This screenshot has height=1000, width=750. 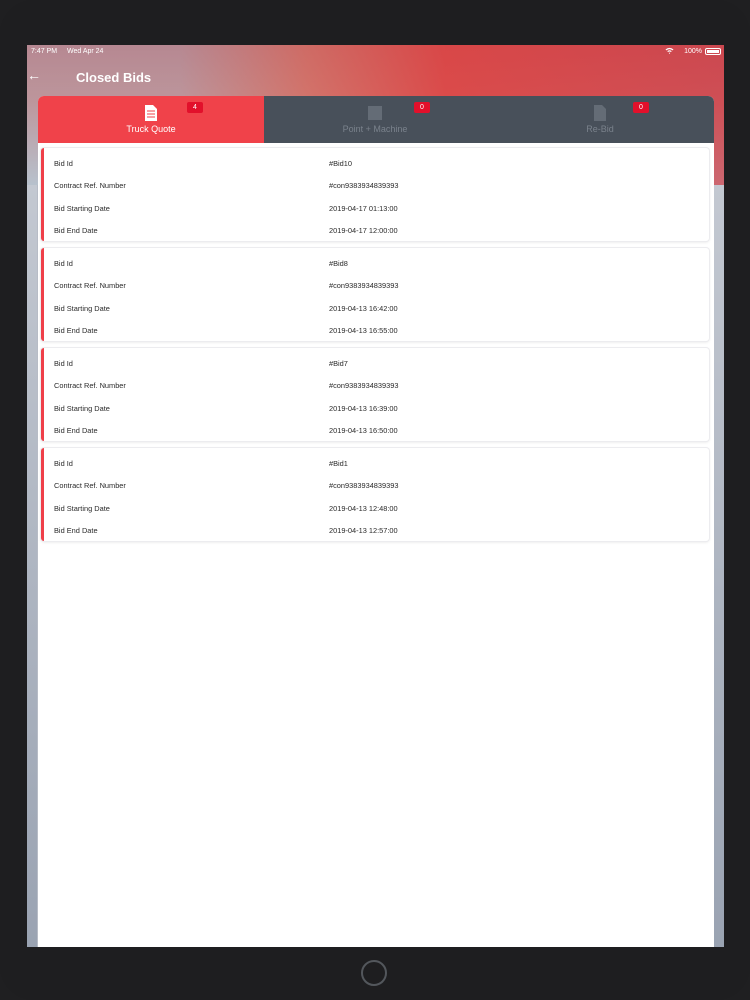 I want to click on end-date-value: 2019-04-17 12:00:00, so click(x=363, y=230).